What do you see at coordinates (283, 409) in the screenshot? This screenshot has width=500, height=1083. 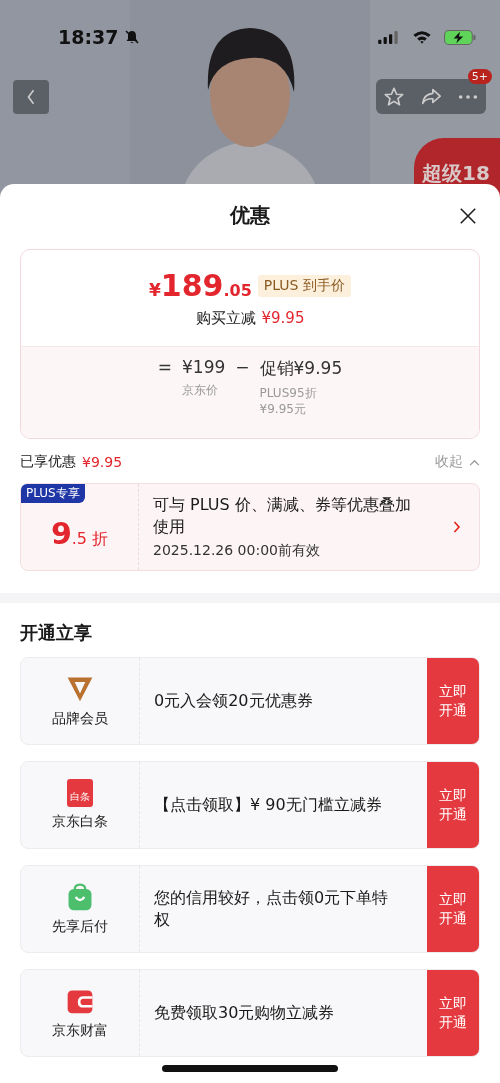 I see `term-caption: ¥9.95元` at bounding box center [283, 409].